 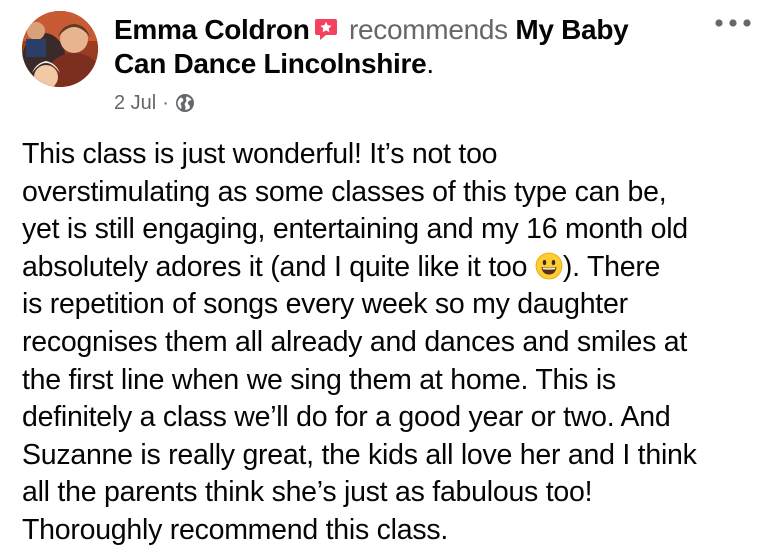 I want to click on header-period: ., so click(x=430, y=63).